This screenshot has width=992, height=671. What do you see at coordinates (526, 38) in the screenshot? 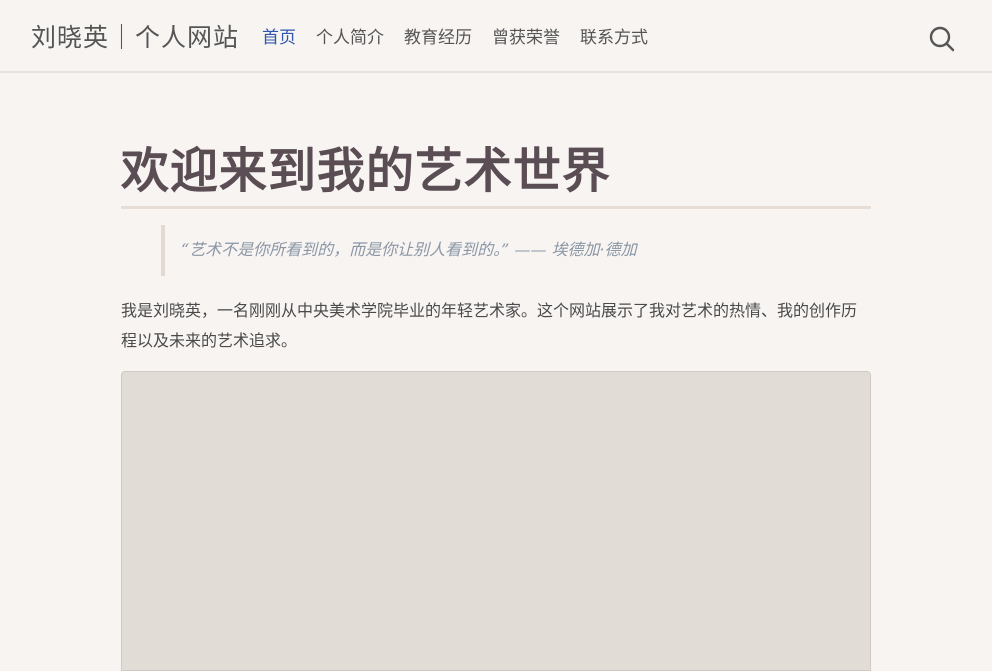
I see `nav-honors: 曾获荣誉` at bounding box center [526, 38].